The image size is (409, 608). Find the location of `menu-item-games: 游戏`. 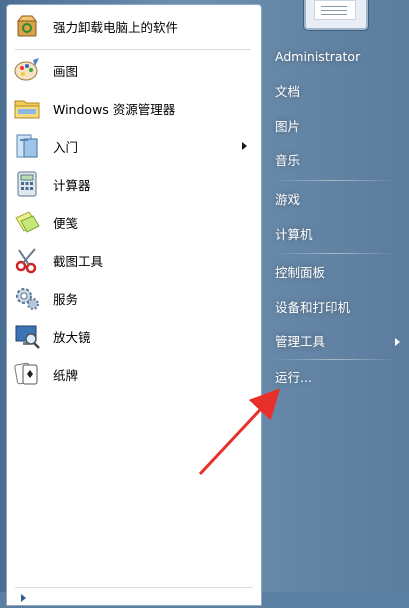

menu-item-games: 游戏 is located at coordinates (338, 200).